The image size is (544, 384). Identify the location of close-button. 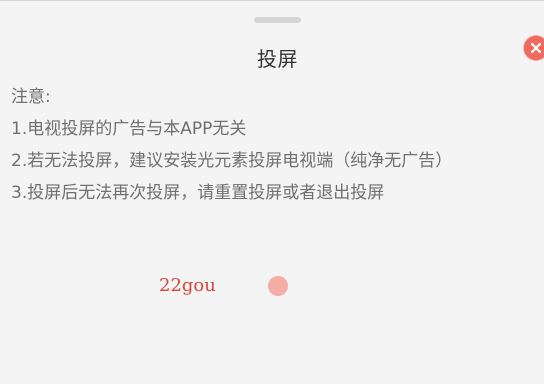
(534, 48).